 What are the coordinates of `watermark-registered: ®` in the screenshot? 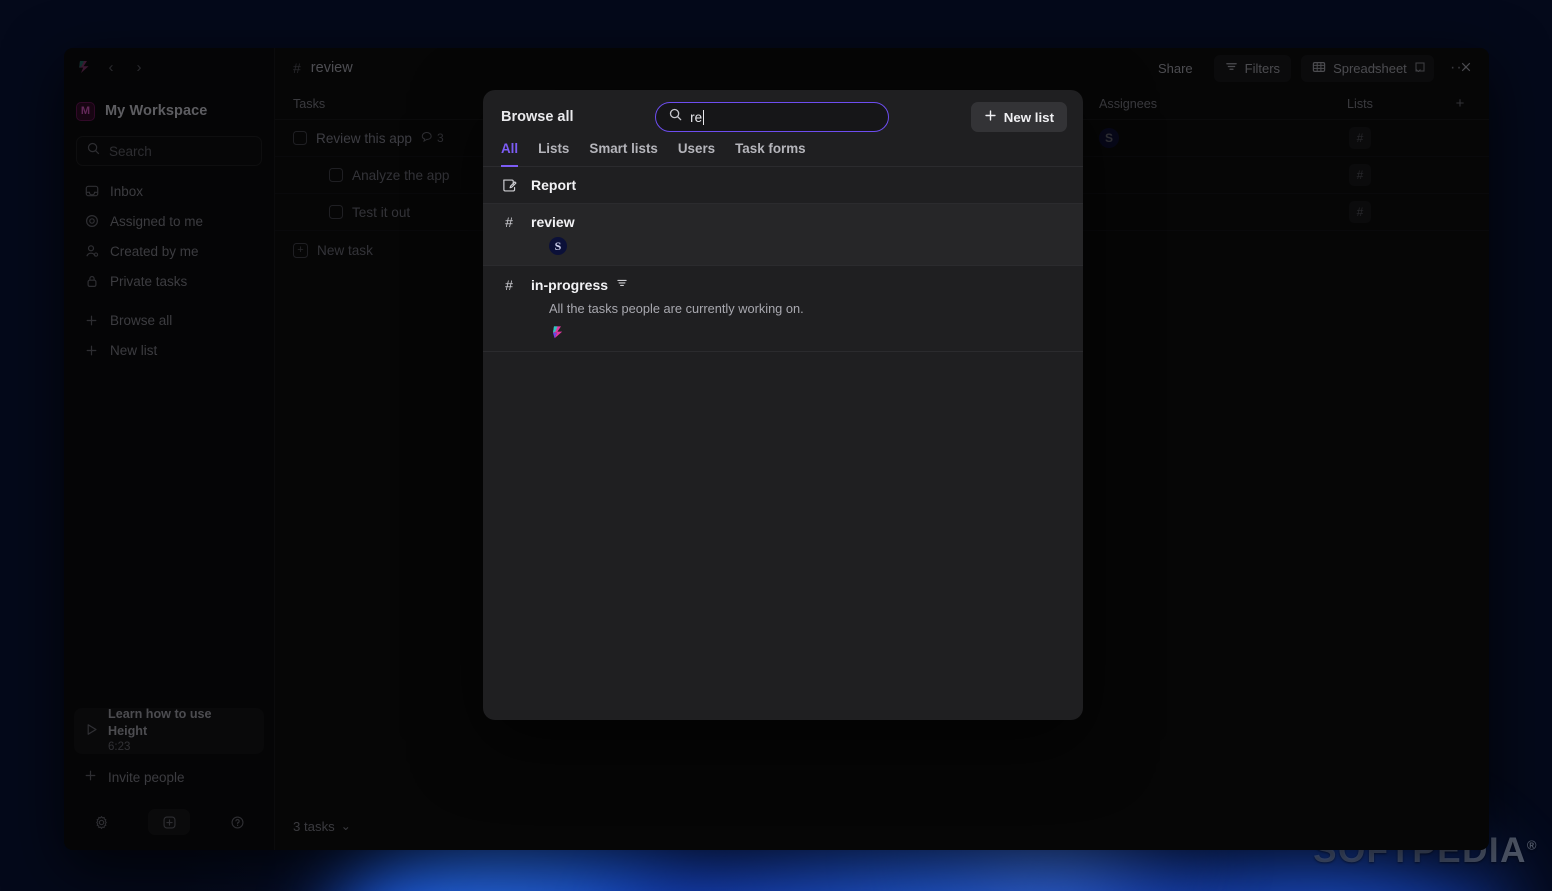 It's located at (1532, 845).